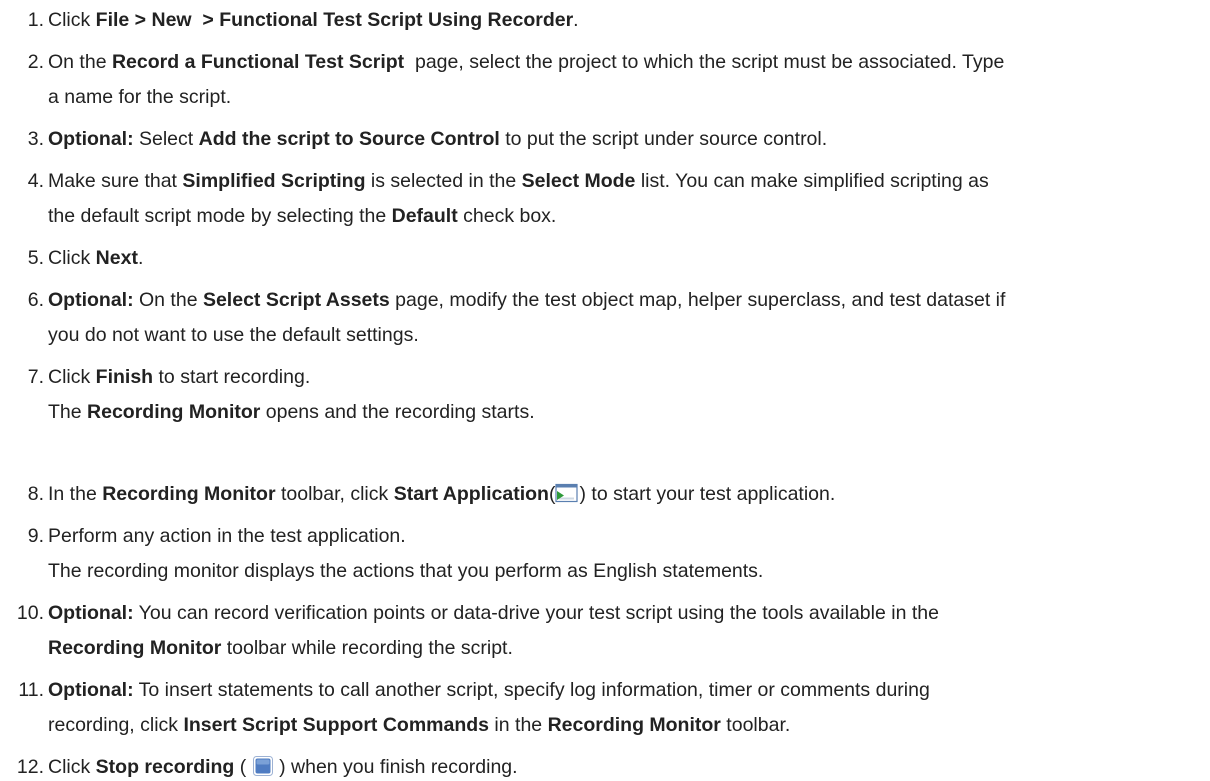  What do you see at coordinates (443, 181) in the screenshot?
I see `text-run: is selected in the` at bounding box center [443, 181].